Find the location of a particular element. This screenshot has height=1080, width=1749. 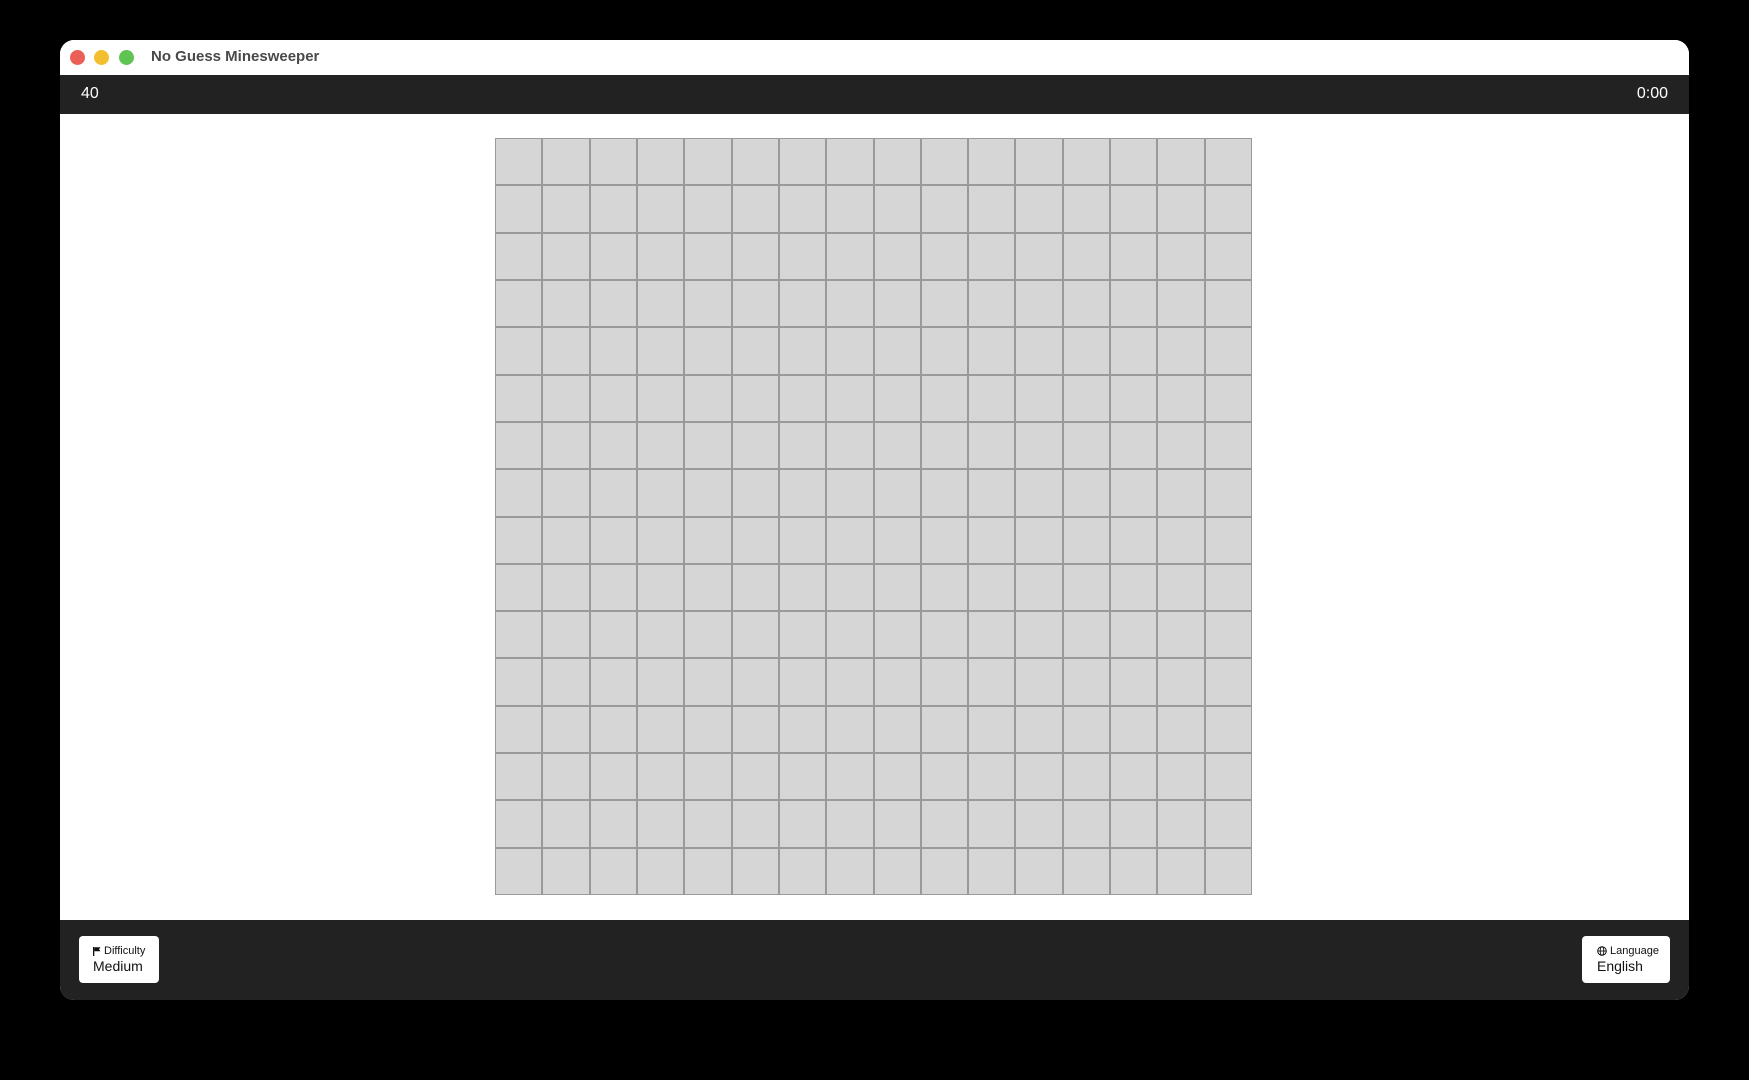

maximize-window-button is located at coordinates (126, 57).